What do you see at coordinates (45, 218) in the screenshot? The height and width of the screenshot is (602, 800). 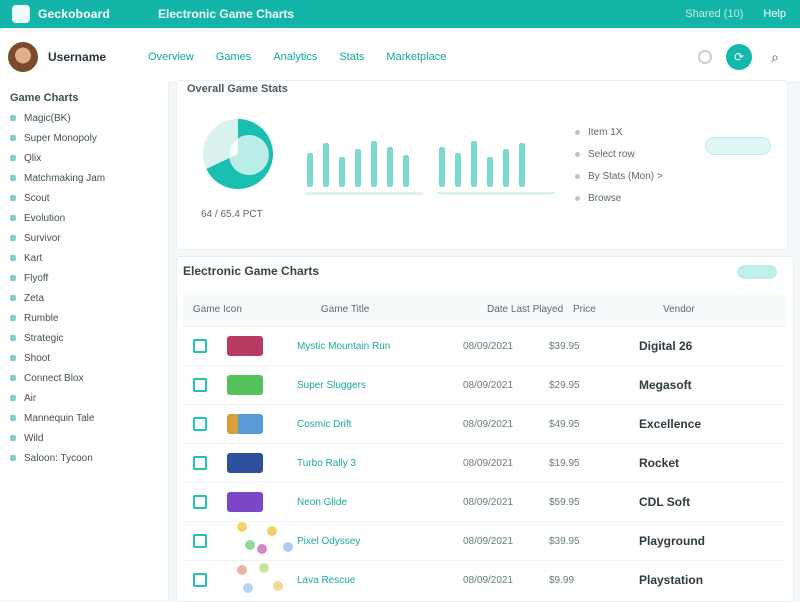 I see `sidebar-item-label: Evolution` at bounding box center [45, 218].